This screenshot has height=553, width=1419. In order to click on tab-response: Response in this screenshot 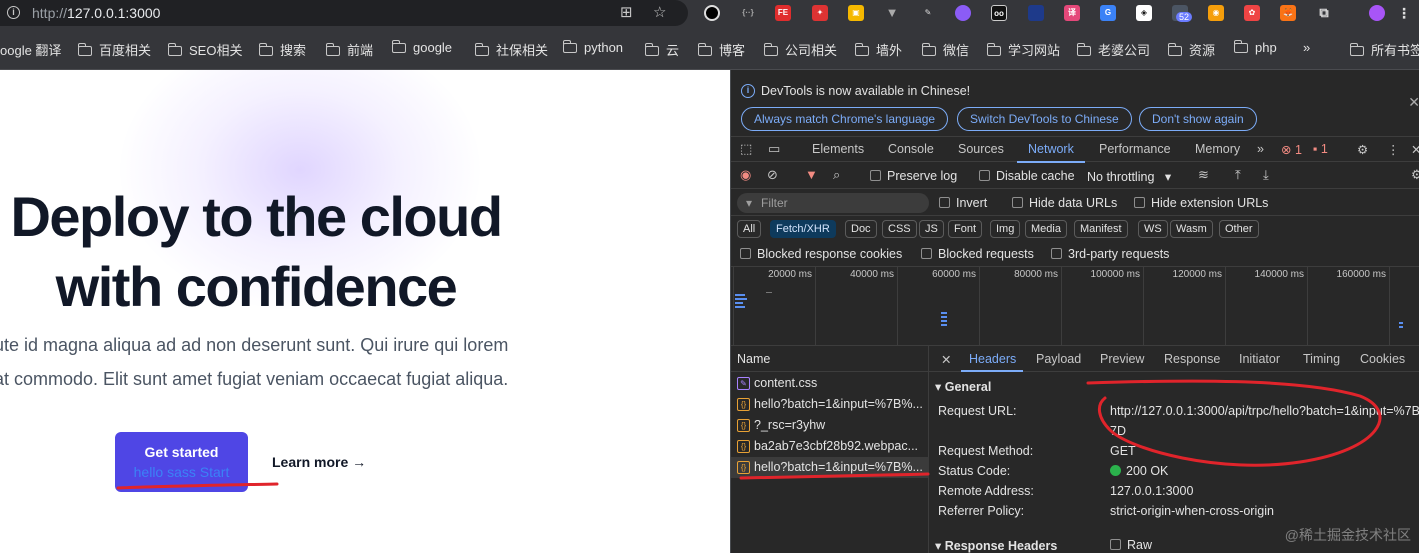, I will do `click(1192, 359)`.